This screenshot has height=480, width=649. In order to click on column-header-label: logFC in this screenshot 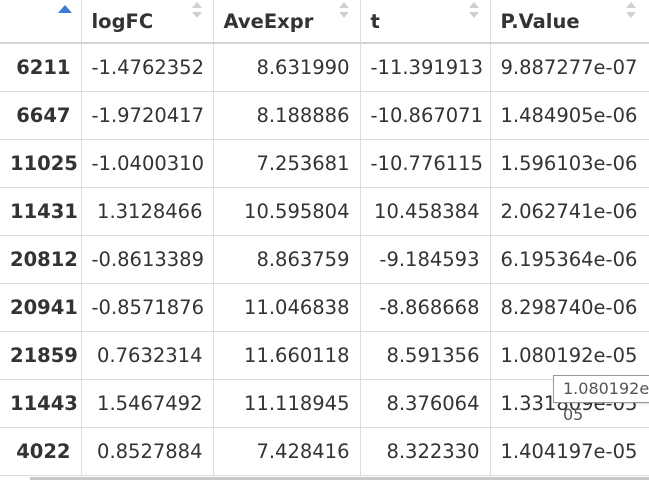, I will do `click(122, 21)`.